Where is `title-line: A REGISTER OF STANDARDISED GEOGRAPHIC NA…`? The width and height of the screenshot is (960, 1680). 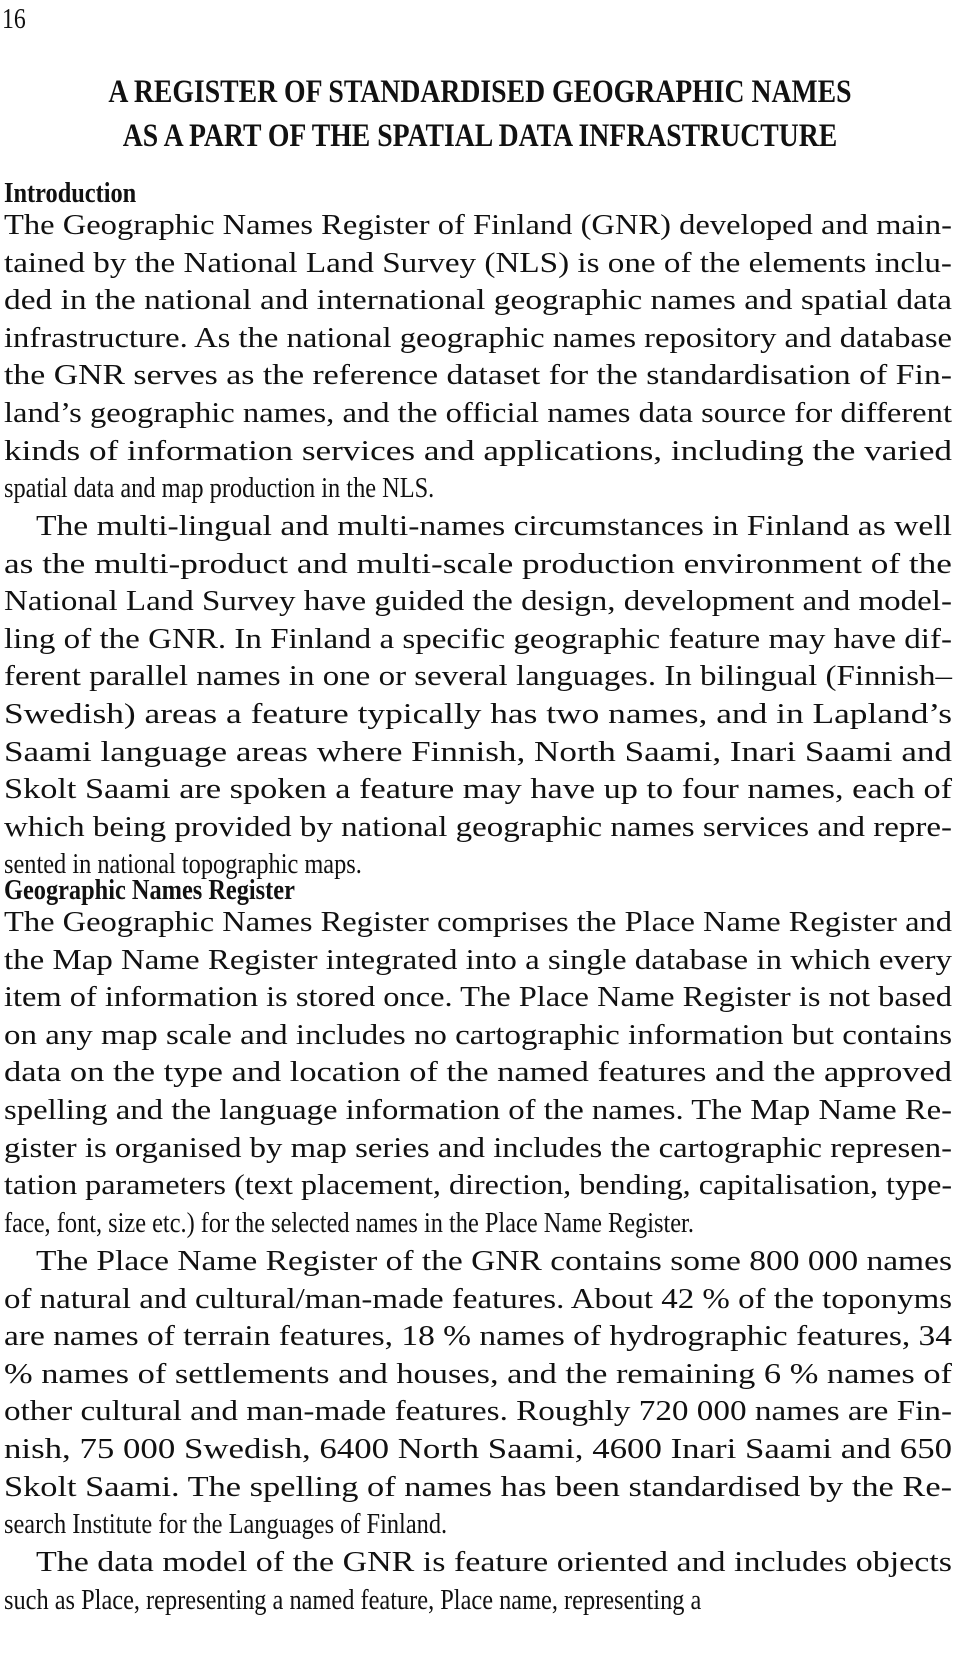 title-line: A REGISTER OF STANDARDISED GEOGRAPHIC NA… is located at coordinates (480, 92).